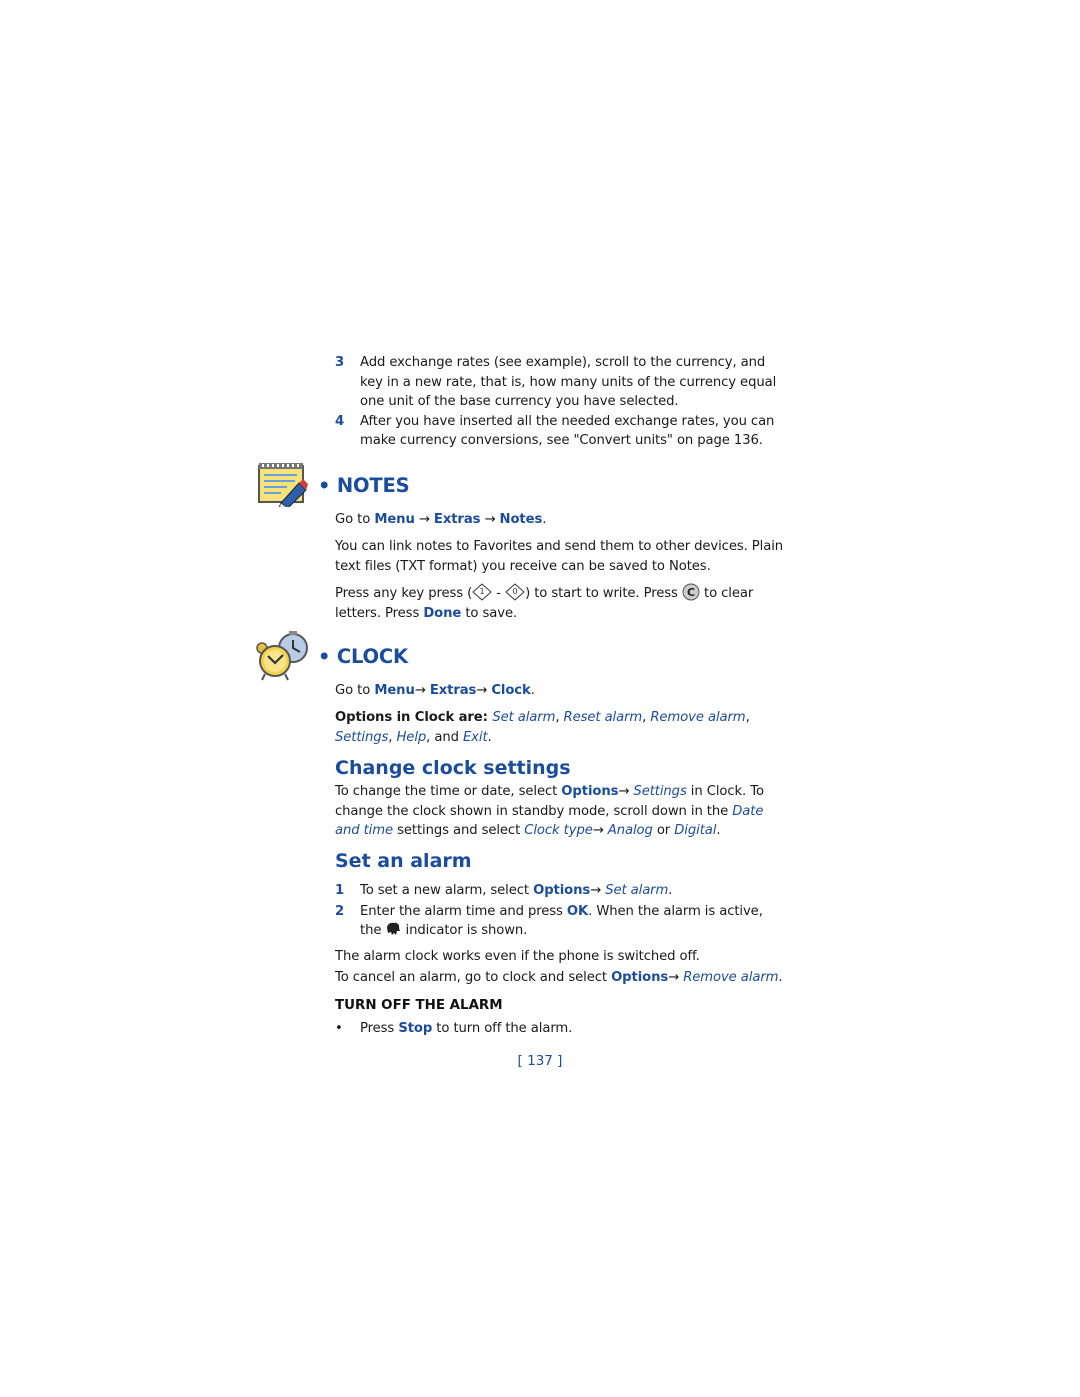 This screenshot has width=1080, height=1397. I want to click on text: To change the time or date, select, so click(448, 791).